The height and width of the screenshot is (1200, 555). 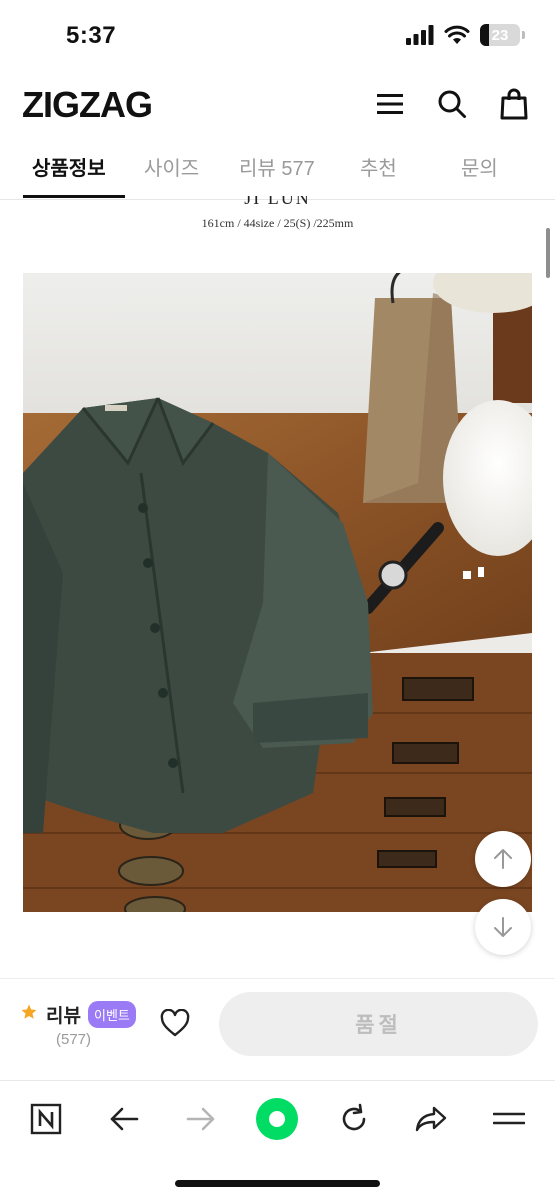 I want to click on arrow-left-icon, so click(x=124, y=1119).